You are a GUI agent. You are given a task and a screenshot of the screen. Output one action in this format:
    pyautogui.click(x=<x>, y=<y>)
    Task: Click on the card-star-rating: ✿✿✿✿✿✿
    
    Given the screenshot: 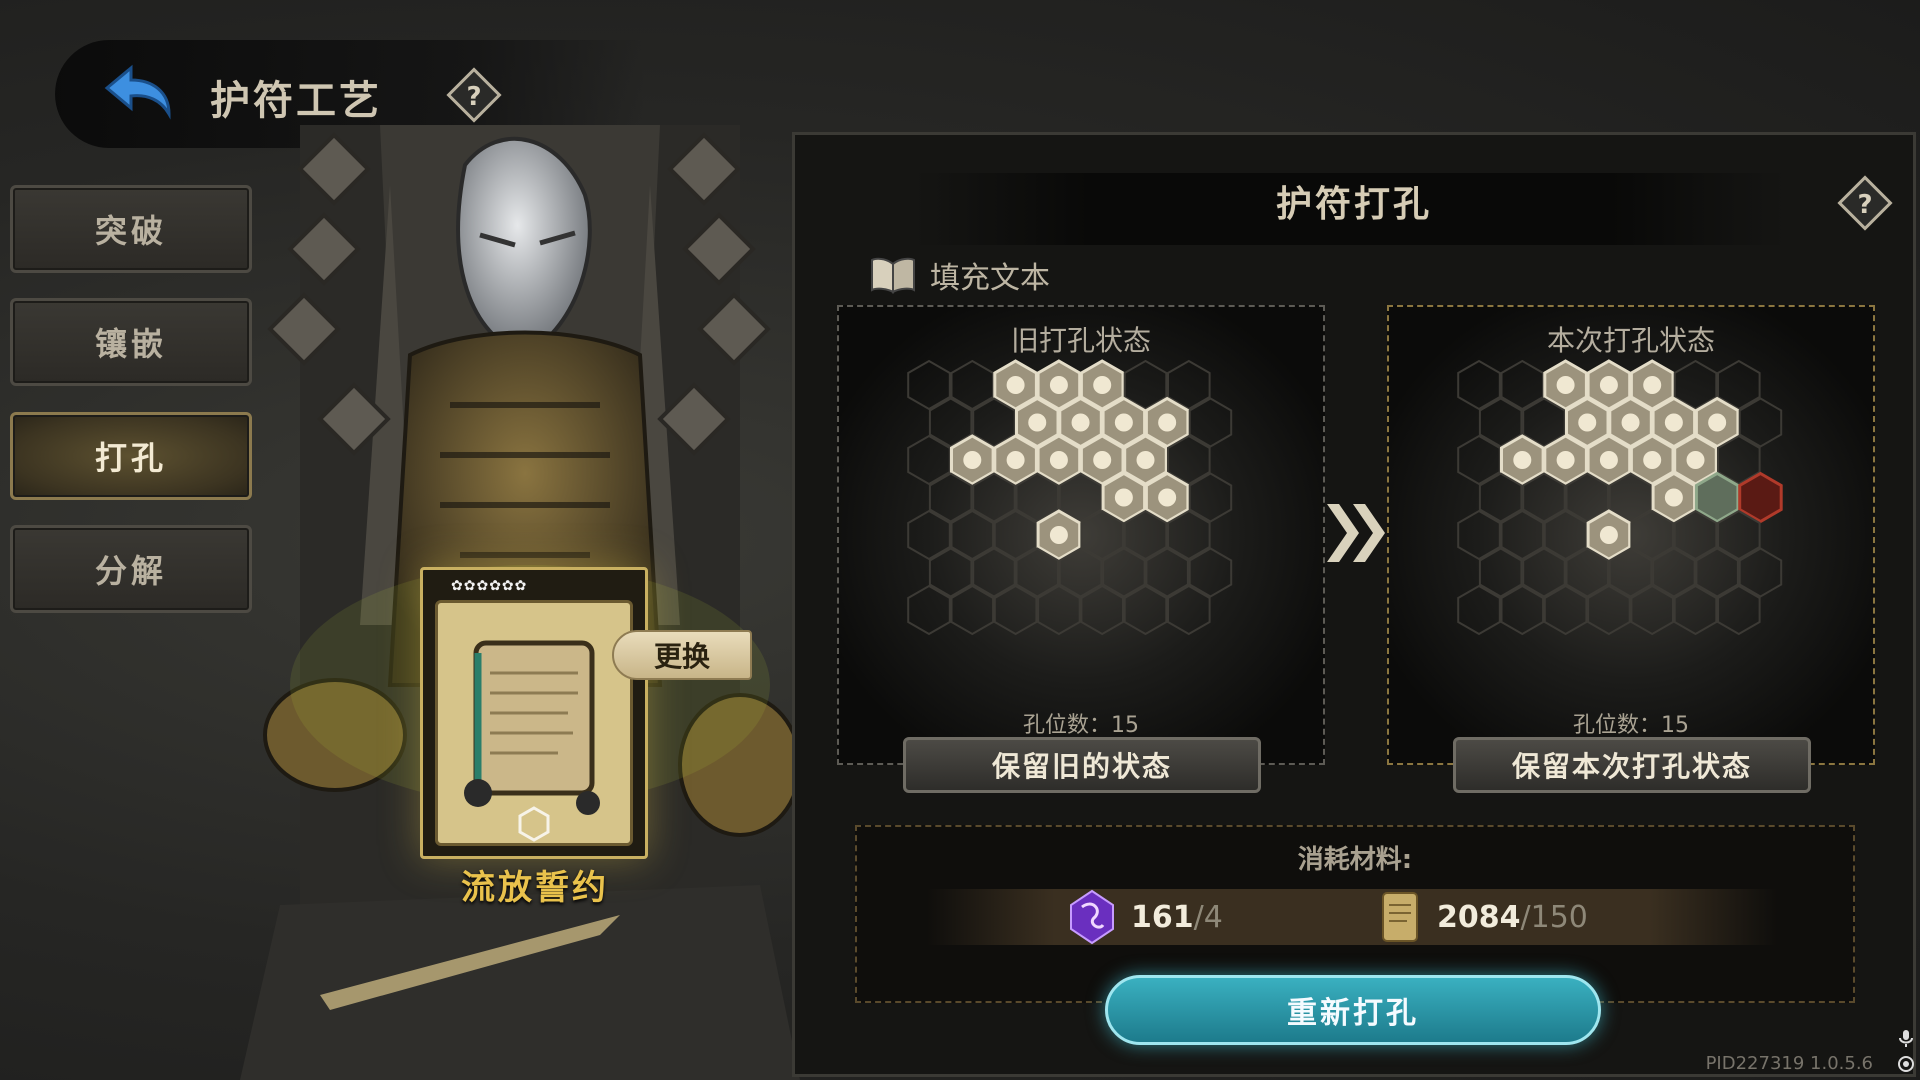 What is the action you would take?
    pyautogui.click(x=489, y=586)
    